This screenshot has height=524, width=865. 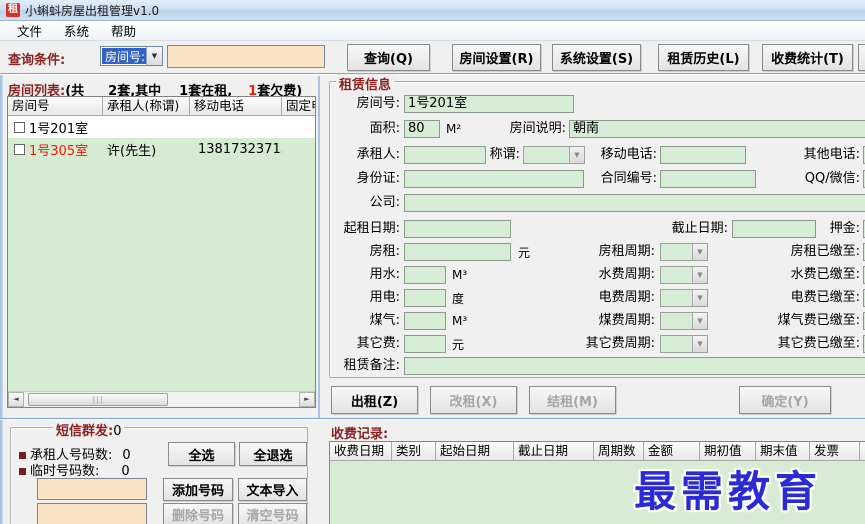 What do you see at coordinates (272, 513) in the screenshot?
I see `clear-number-button: 清空号码` at bounding box center [272, 513].